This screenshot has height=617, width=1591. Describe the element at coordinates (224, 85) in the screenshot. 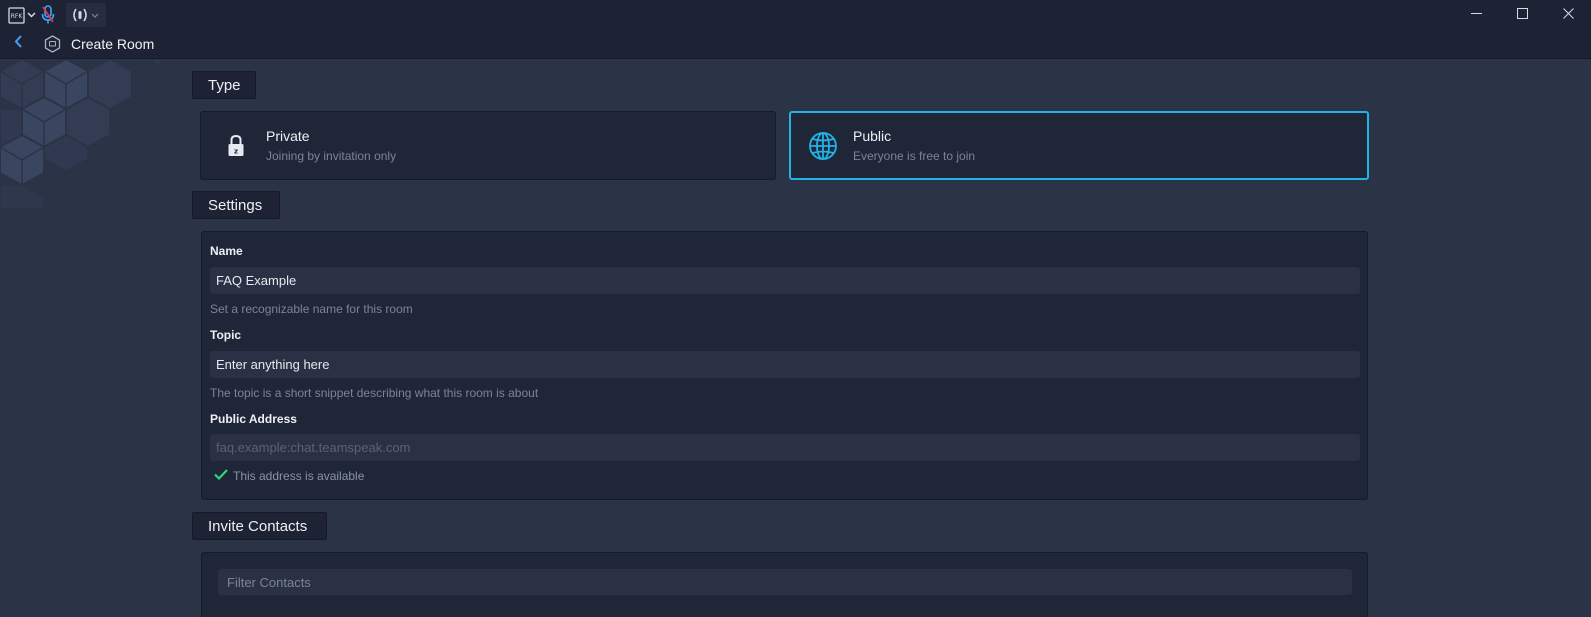

I see `section-heading-type: Type` at that location.